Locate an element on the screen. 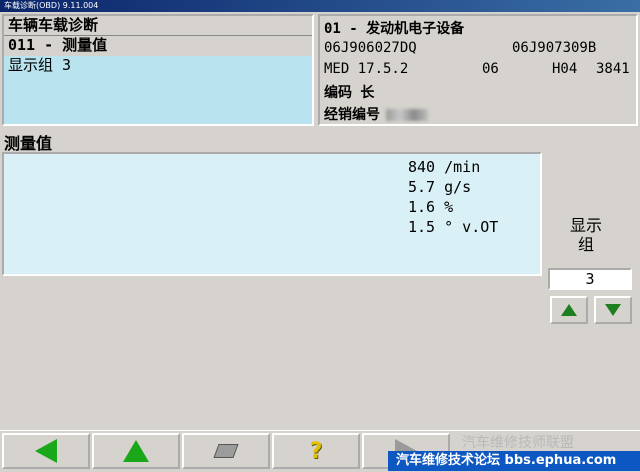  up-triangle-icon is located at coordinates (569, 310).